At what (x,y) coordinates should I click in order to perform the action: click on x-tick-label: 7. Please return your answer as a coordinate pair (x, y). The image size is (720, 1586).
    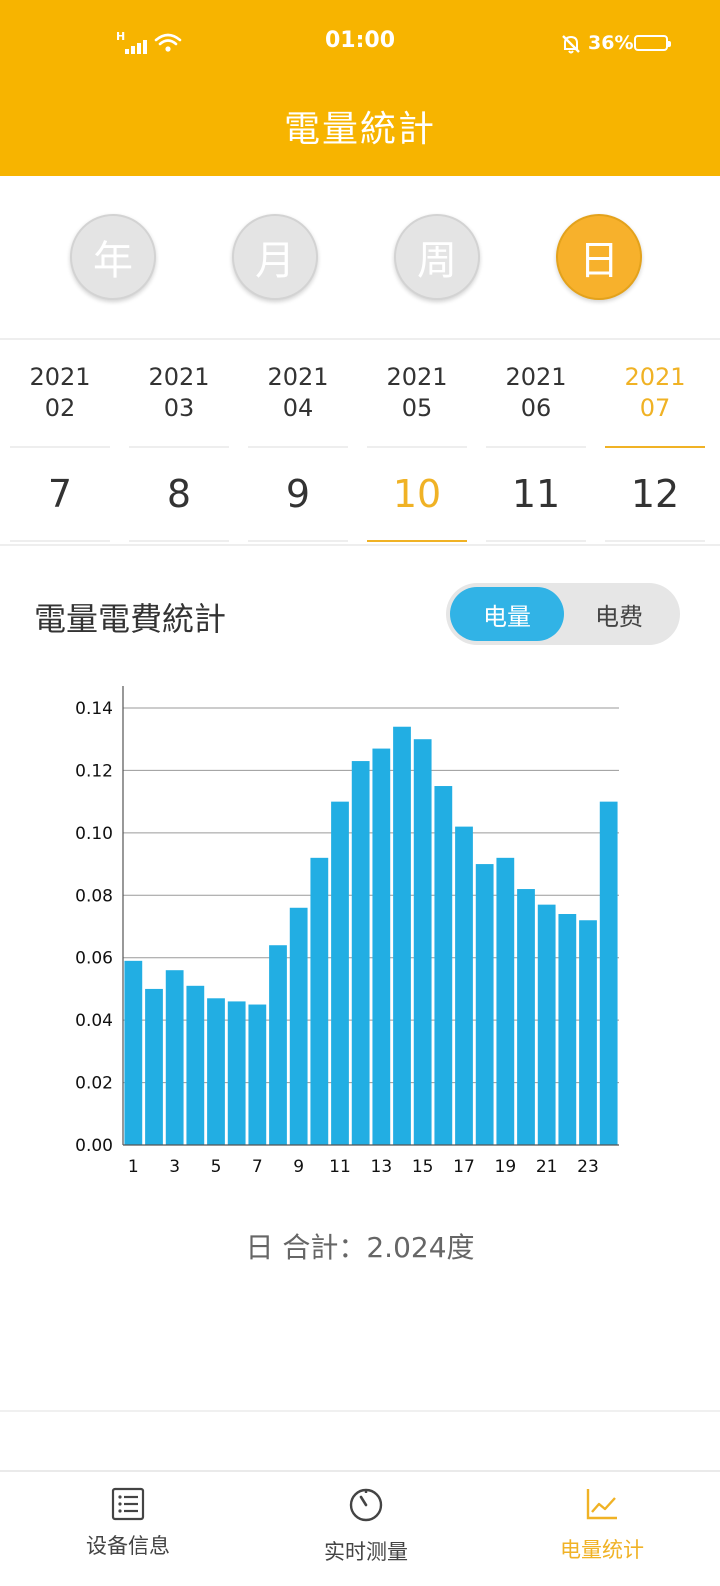
    Looking at the image, I should click on (257, 1167).